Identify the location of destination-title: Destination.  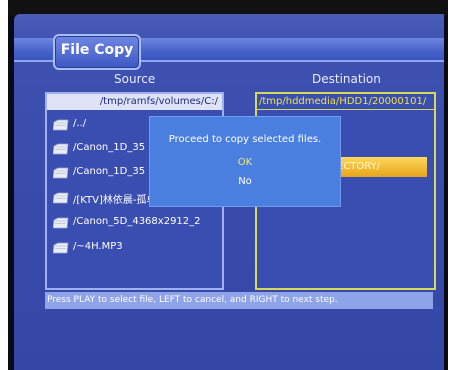
(346, 79).